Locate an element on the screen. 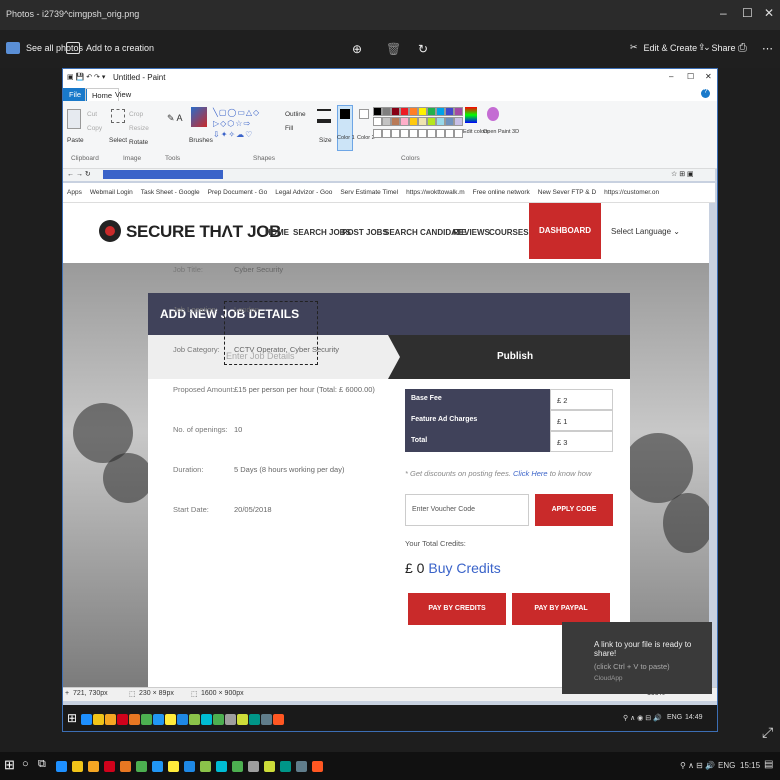 This screenshot has height=780, width=780. delete-icon: 🗑 is located at coordinates (393, 49).